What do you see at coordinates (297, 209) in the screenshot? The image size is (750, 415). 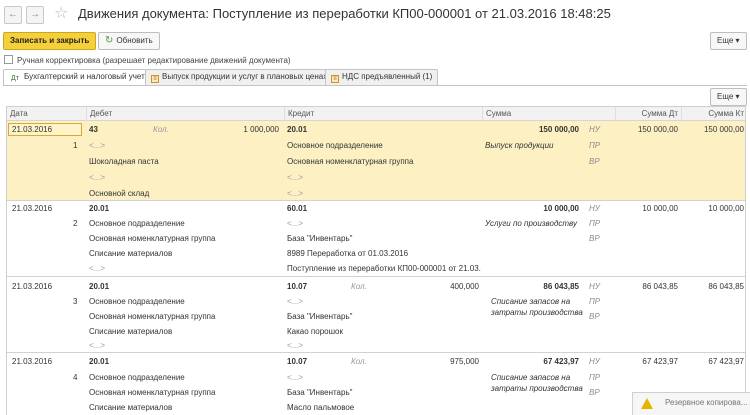 I see `credit-account: 60.01` at bounding box center [297, 209].